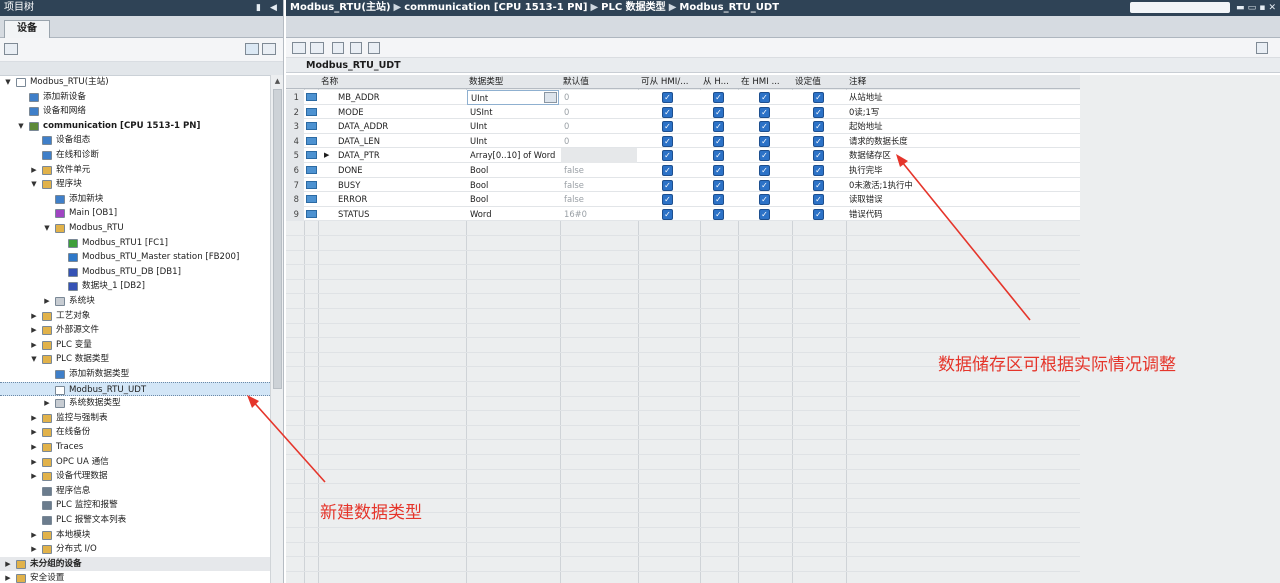  Describe the element at coordinates (135, 389) in the screenshot. I see `tree-item: Modbus_RTU_UDT` at that location.